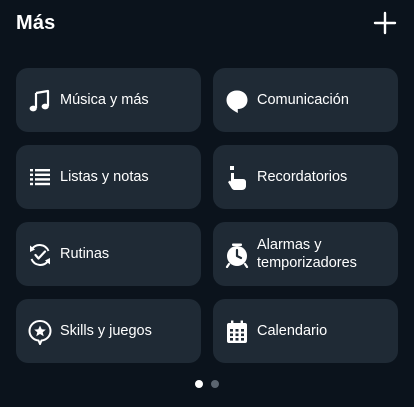  What do you see at coordinates (40, 332) in the screenshot?
I see `skills-star-icon` at bounding box center [40, 332].